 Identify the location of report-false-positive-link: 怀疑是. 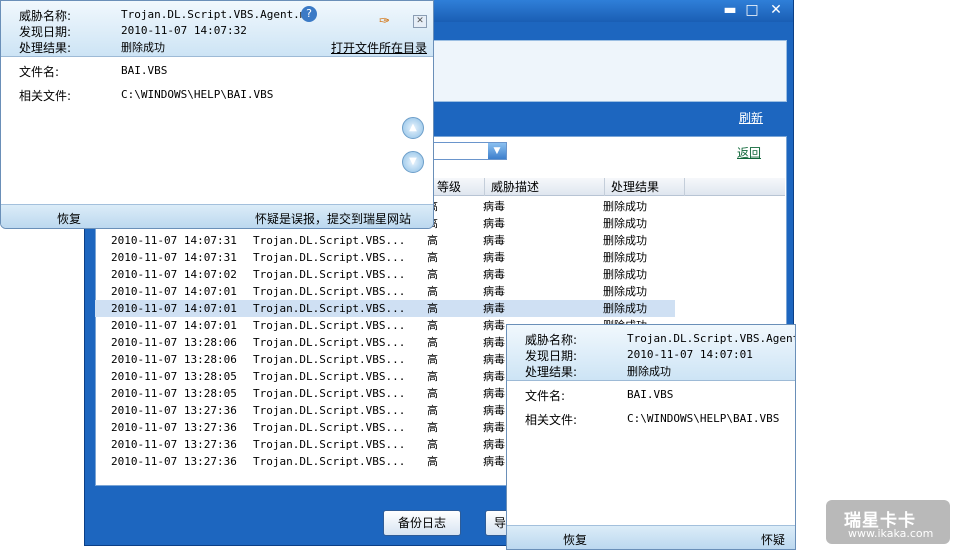
(778, 540).